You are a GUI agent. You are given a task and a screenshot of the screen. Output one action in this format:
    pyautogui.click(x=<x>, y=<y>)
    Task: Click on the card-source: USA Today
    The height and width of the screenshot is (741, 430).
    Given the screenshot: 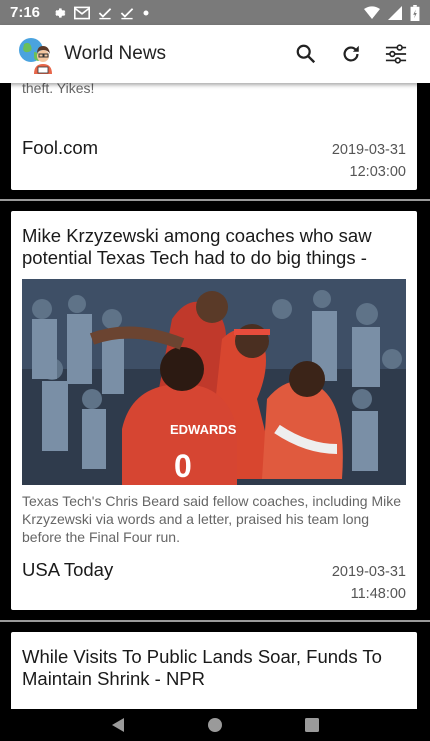 What is the action you would take?
    pyautogui.click(x=68, y=569)
    